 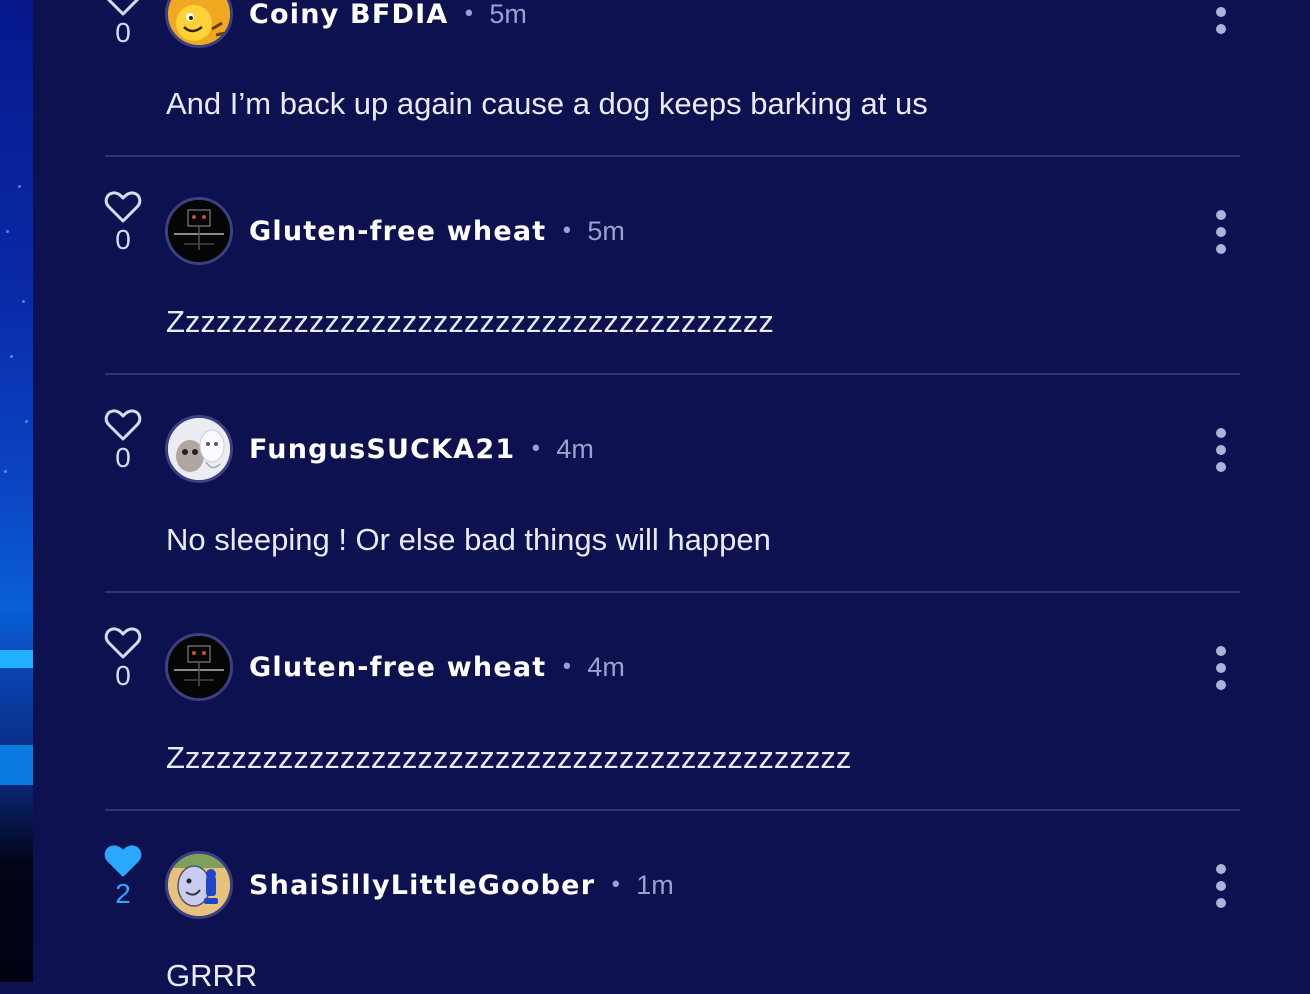 I want to click on comment-meta: FungusSUCKA21 • 4m, so click(x=421, y=449).